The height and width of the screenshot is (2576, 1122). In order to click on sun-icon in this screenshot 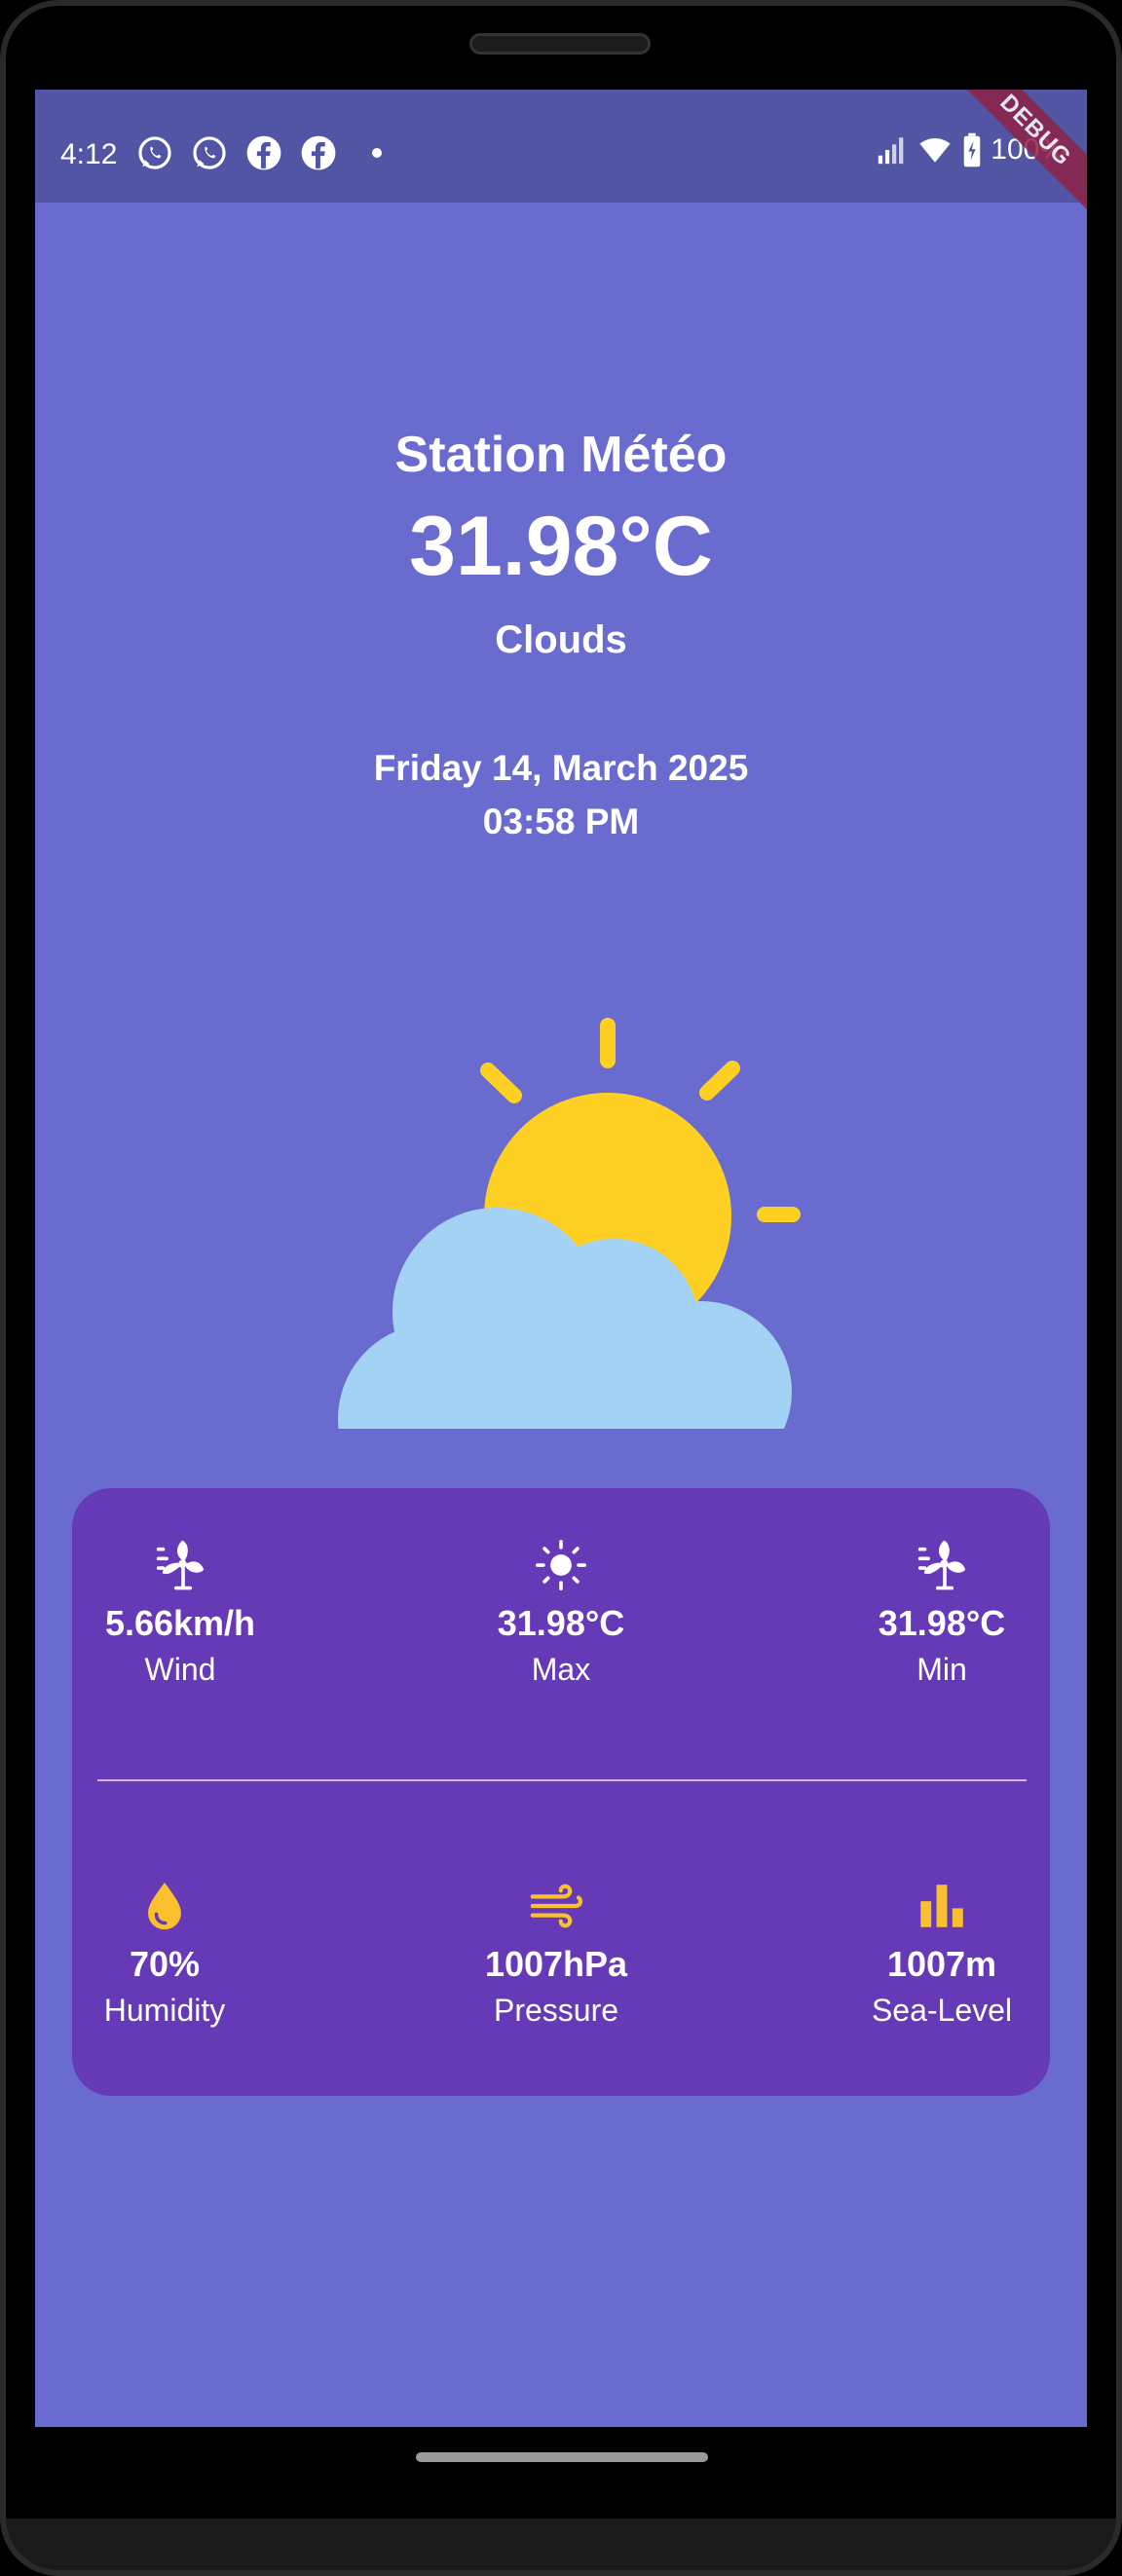, I will do `click(561, 1565)`.